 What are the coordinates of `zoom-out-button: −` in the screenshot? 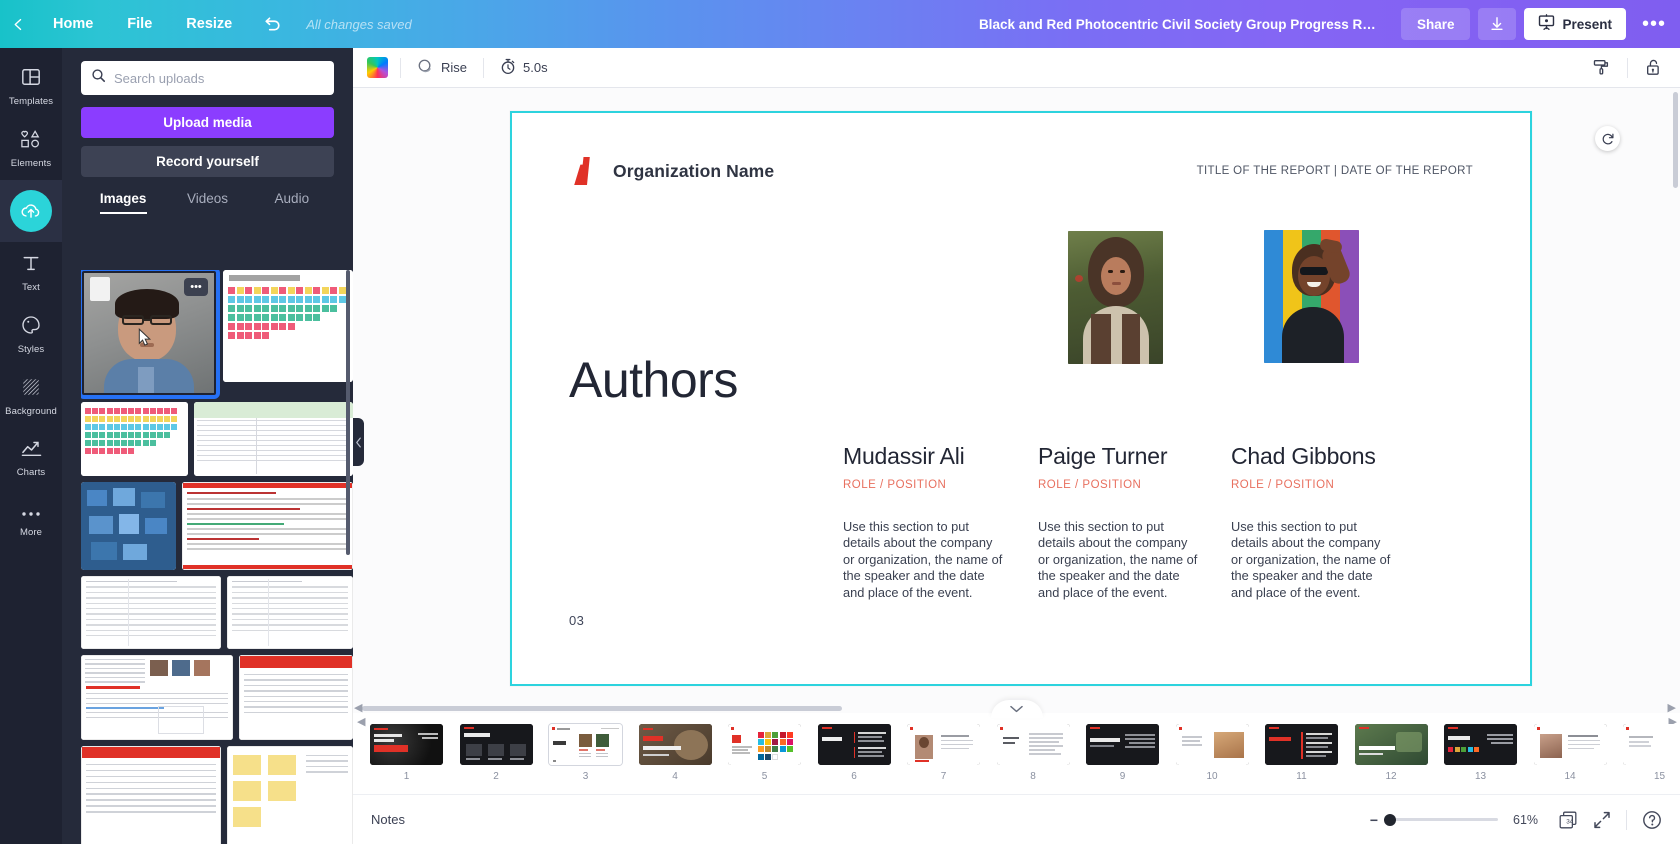 It's located at (1374, 820).